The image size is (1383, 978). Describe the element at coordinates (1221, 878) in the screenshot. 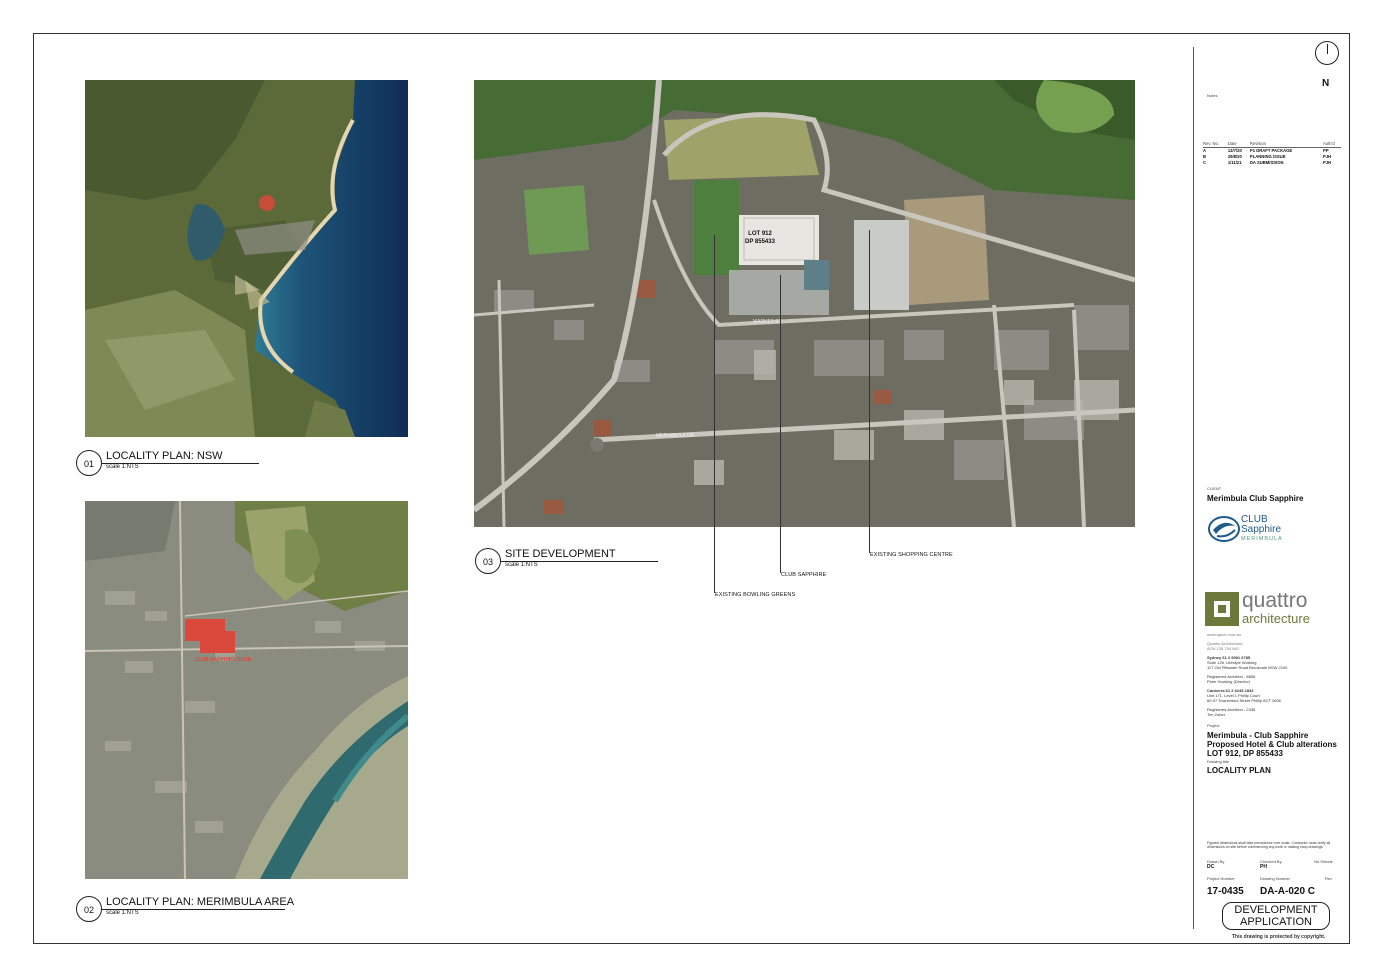

I see `project-number-label: Project Number` at that location.